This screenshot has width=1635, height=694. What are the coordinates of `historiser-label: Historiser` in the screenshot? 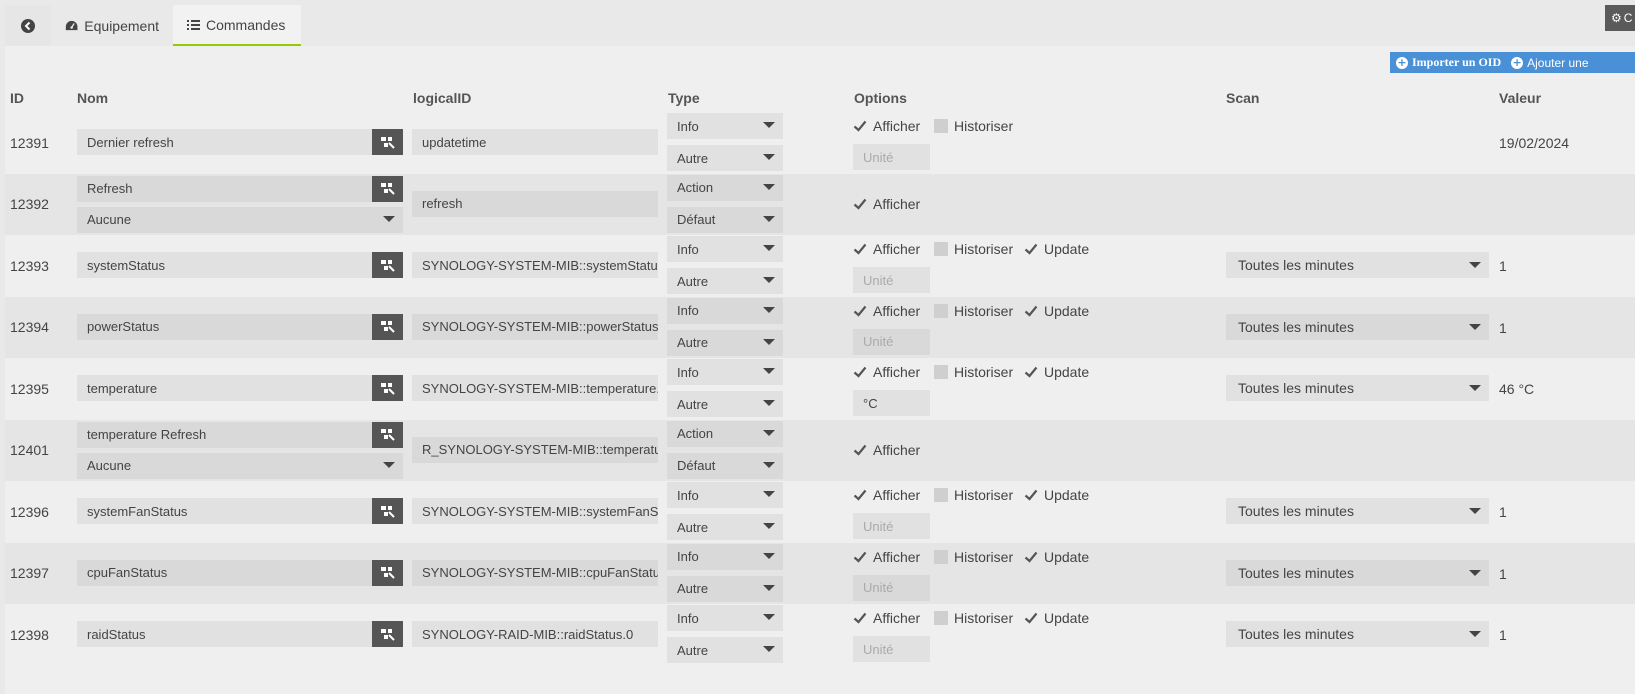 It's located at (984, 372).